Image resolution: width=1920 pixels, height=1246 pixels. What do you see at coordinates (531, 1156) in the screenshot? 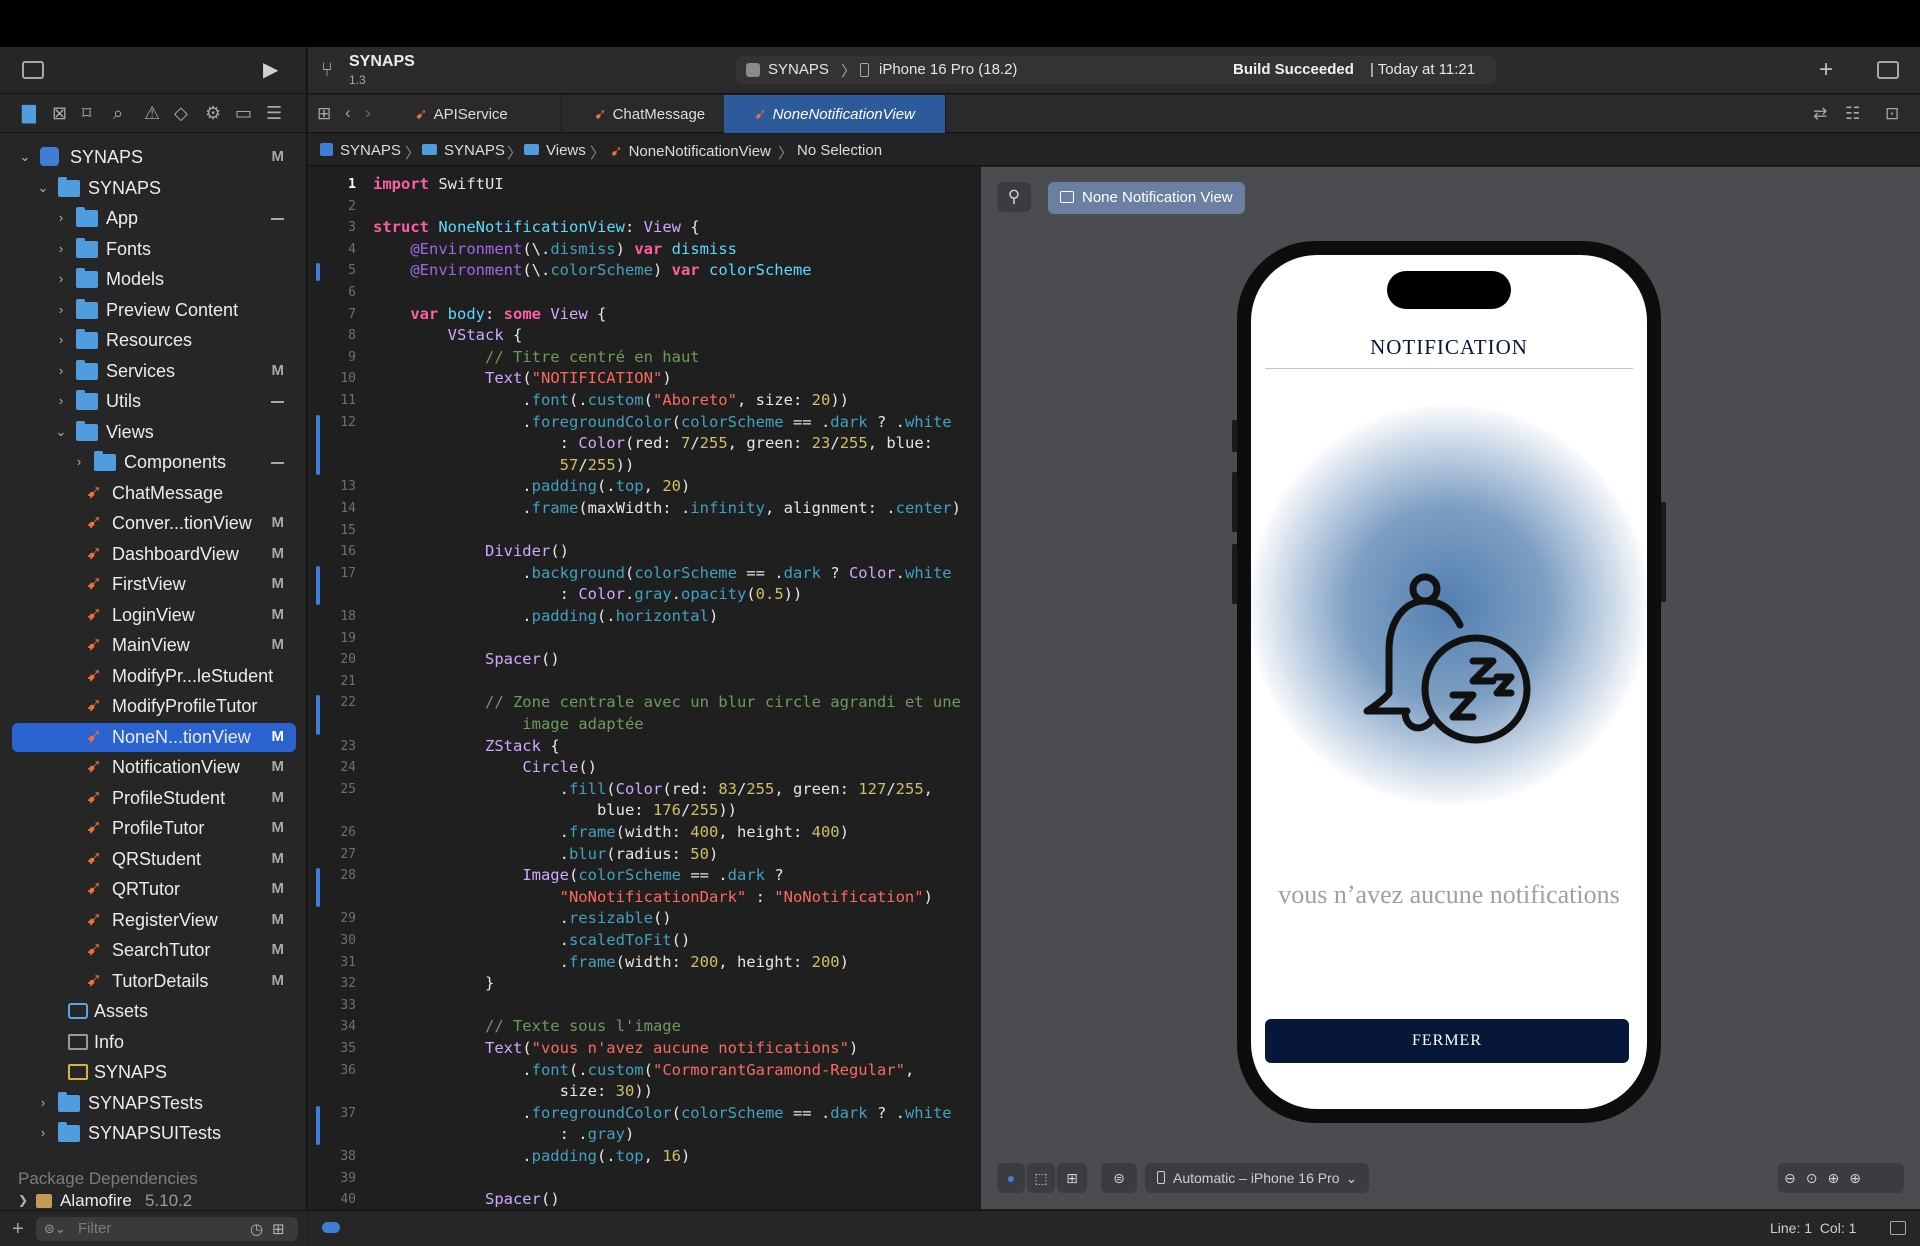
I see `code-line: .padding(.top, 16)` at bounding box center [531, 1156].